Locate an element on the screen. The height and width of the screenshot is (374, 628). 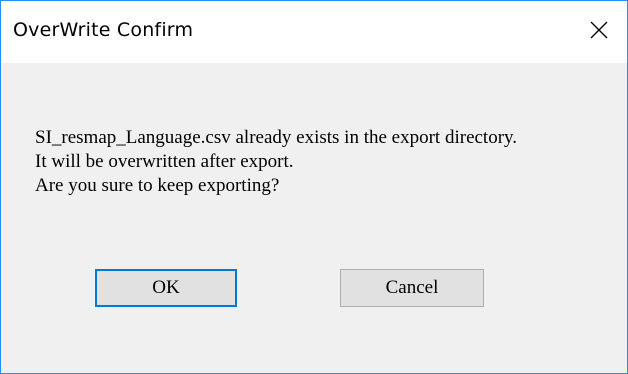
close-icon is located at coordinates (599, 32).